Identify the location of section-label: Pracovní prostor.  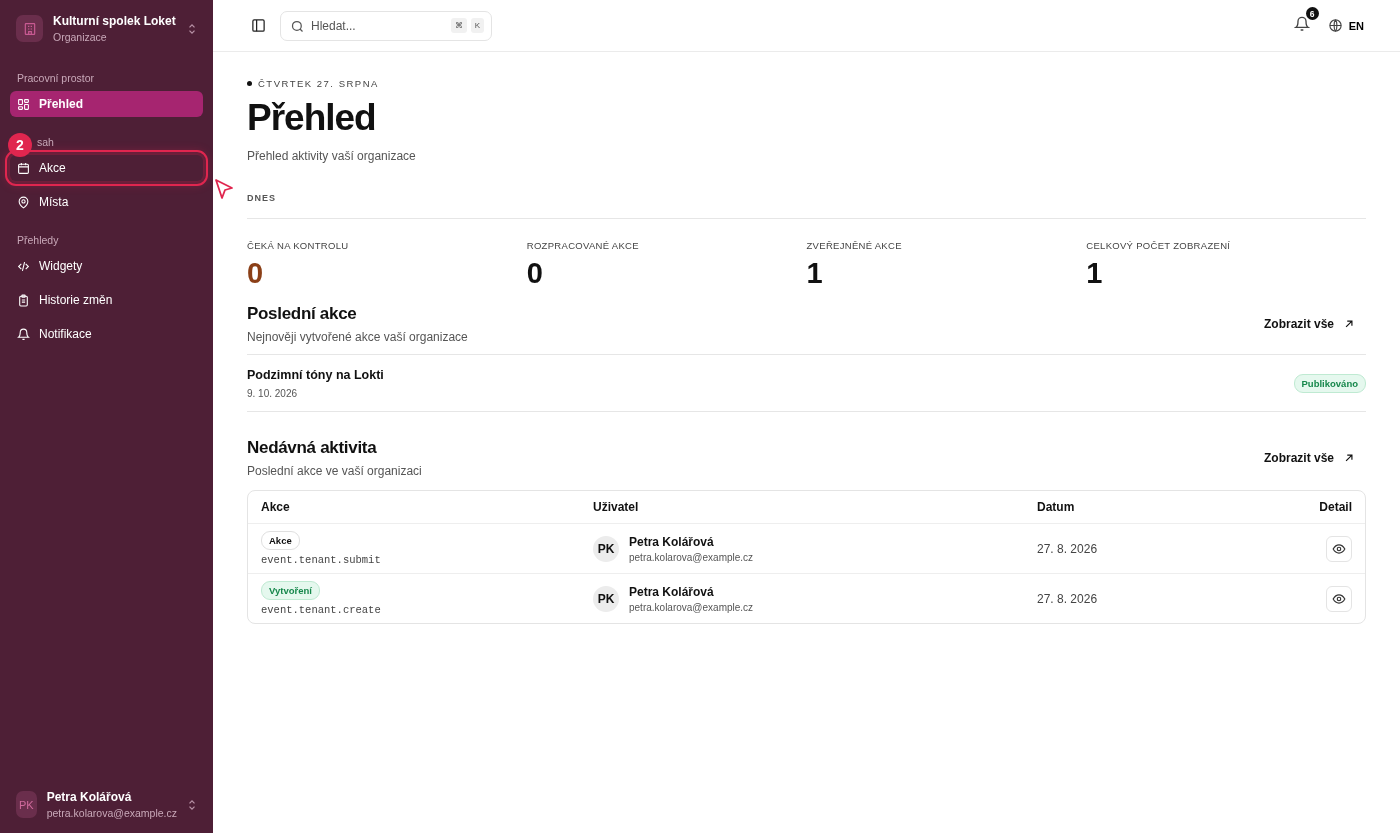
(55, 78).